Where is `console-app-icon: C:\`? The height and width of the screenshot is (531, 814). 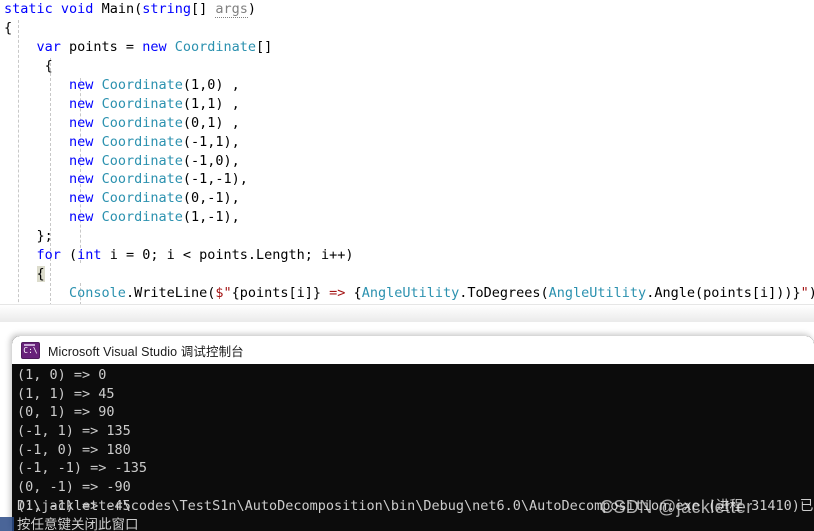
console-app-icon: C:\ is located at coordinates (30, 350).